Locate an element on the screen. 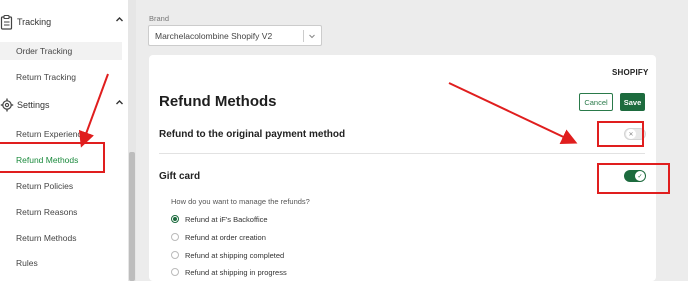  brand-select-value: Marchelacolombine Shopify V2 is located at coordinates (214, 35).